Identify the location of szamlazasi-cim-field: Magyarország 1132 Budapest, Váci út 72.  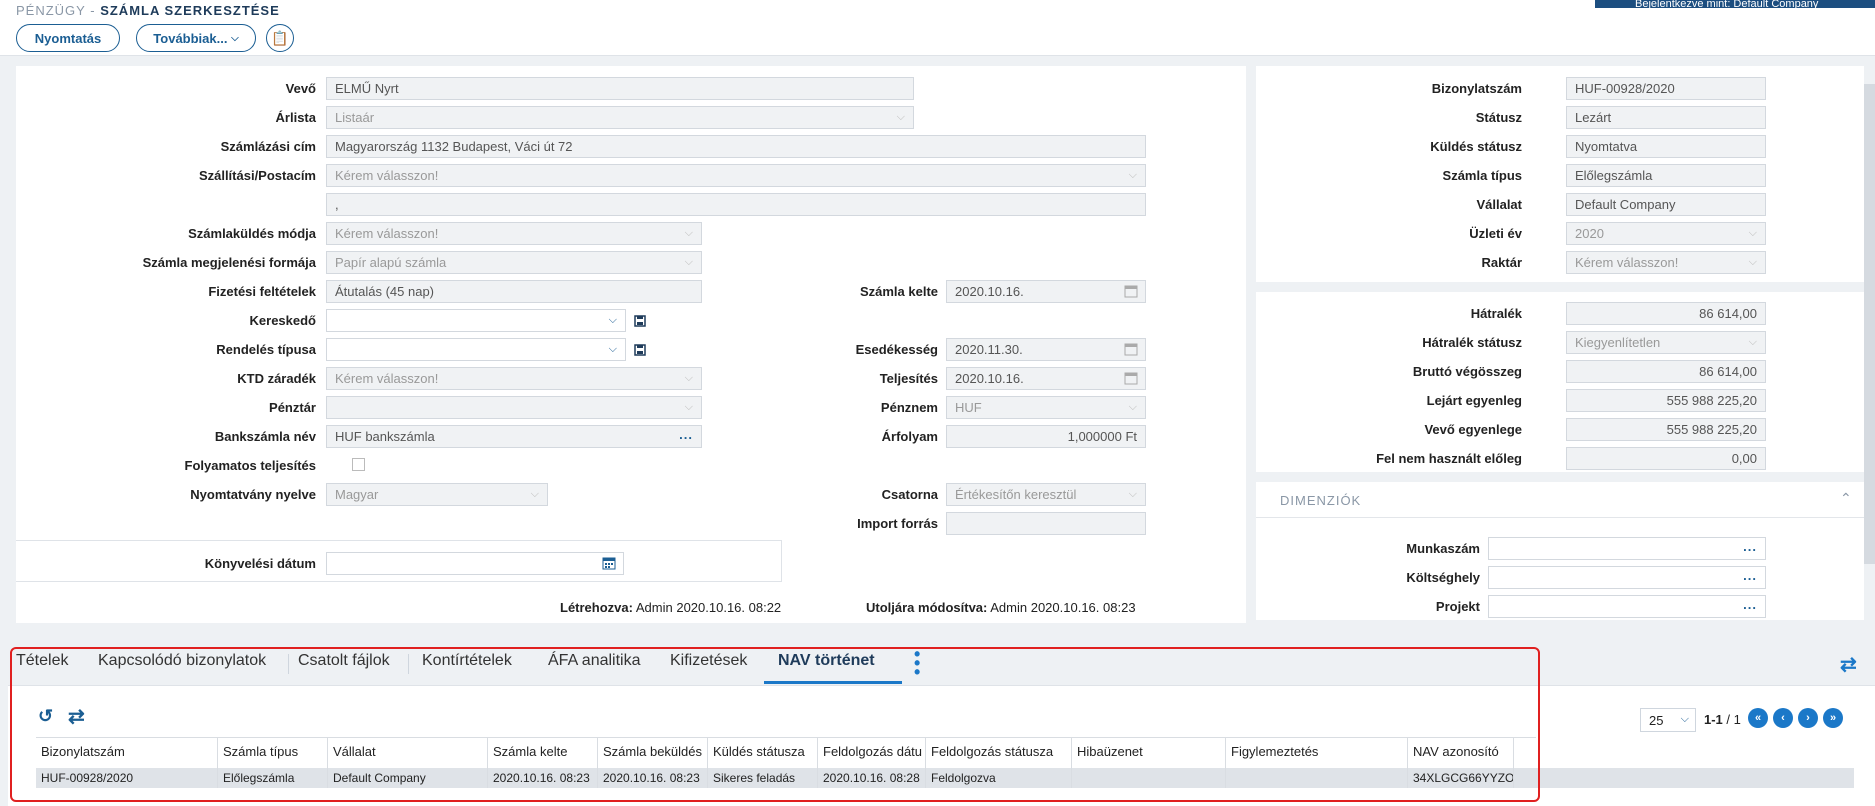
(736, 146).